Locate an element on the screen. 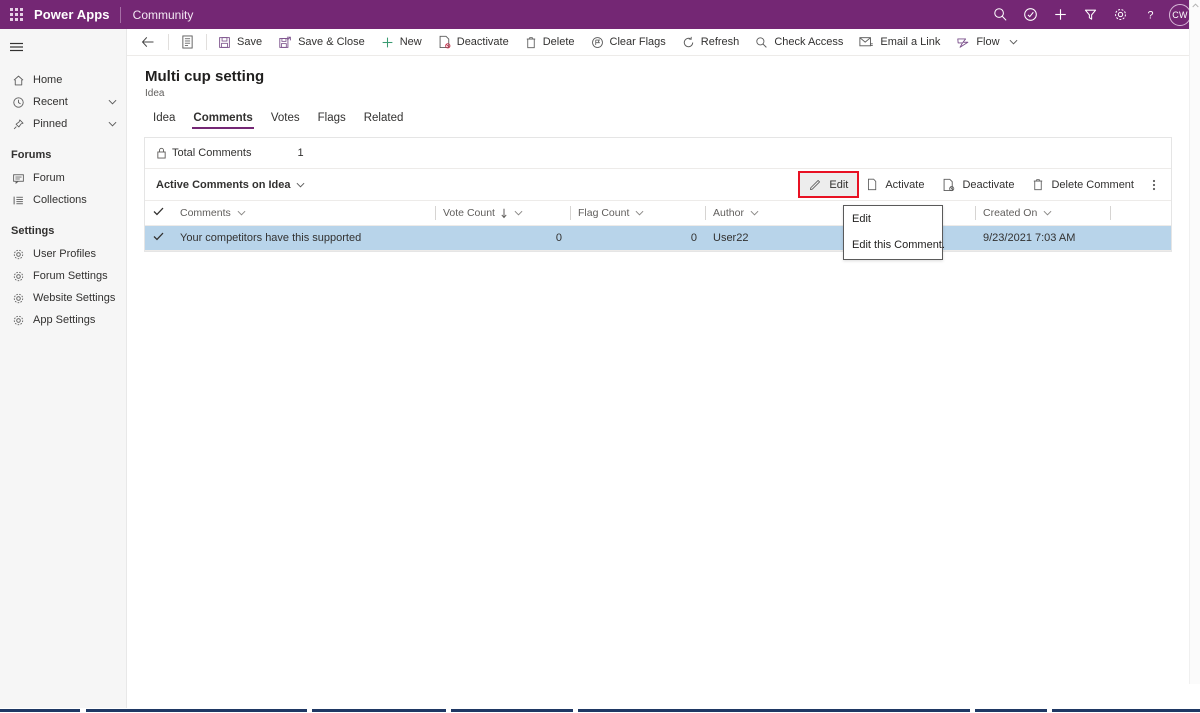 This screenshot has height=713, width=1200. tab-comments: Comments is located at coordinates (222, 119).